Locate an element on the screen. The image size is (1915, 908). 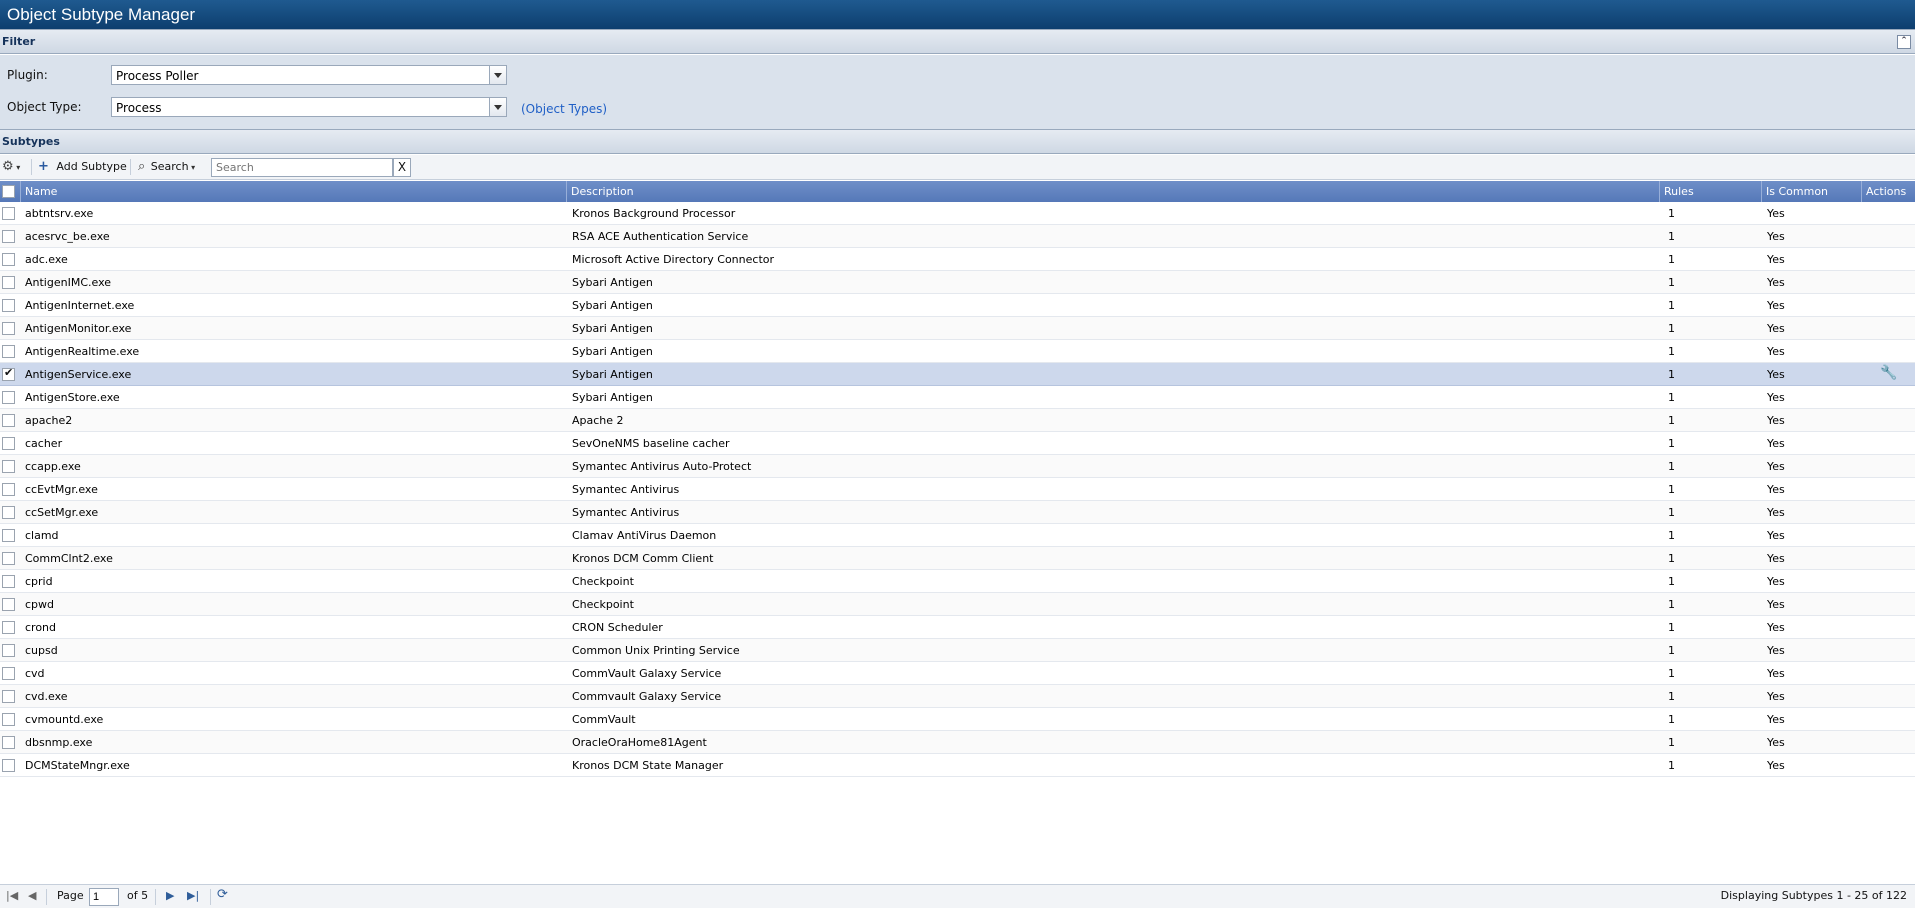
object-type-label: Object Type: is located at coordinates (44, 107).